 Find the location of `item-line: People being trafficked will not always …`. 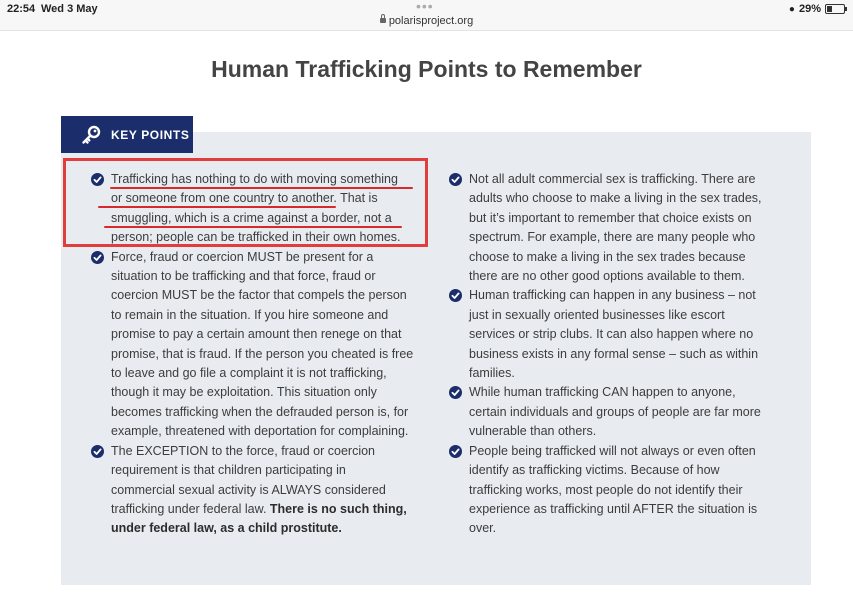

item-line: People being trafficked will not always … is located at coordinates (612, 450).